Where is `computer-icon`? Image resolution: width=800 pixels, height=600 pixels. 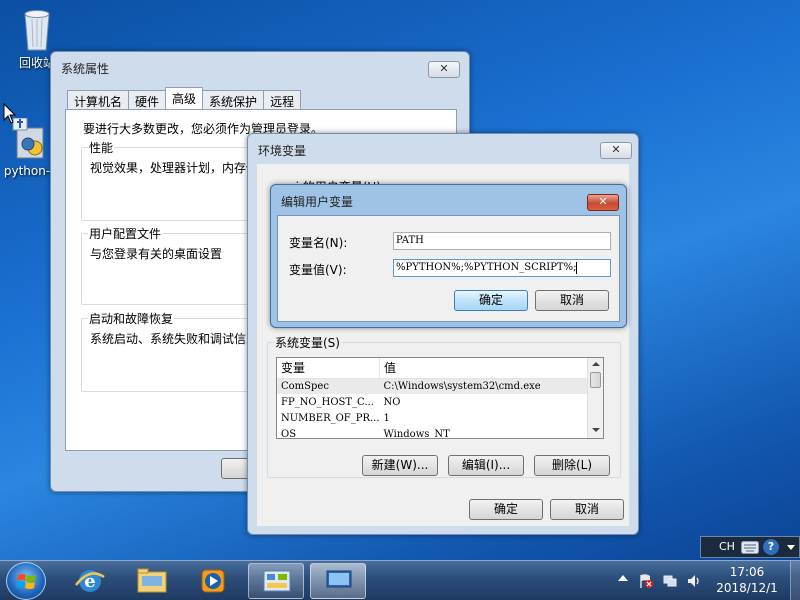
computer-icon is located at coordinates (339, 581).